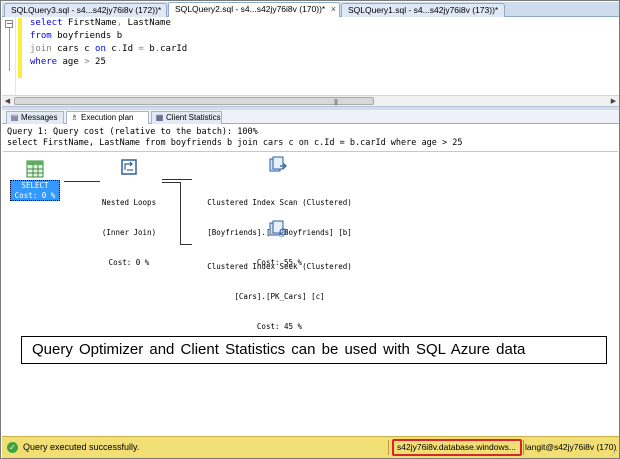 This screenshot has height=459, width=620. I want to click on horizontal-scrollbar: ◀ ||| ▶, so click(310, 100).